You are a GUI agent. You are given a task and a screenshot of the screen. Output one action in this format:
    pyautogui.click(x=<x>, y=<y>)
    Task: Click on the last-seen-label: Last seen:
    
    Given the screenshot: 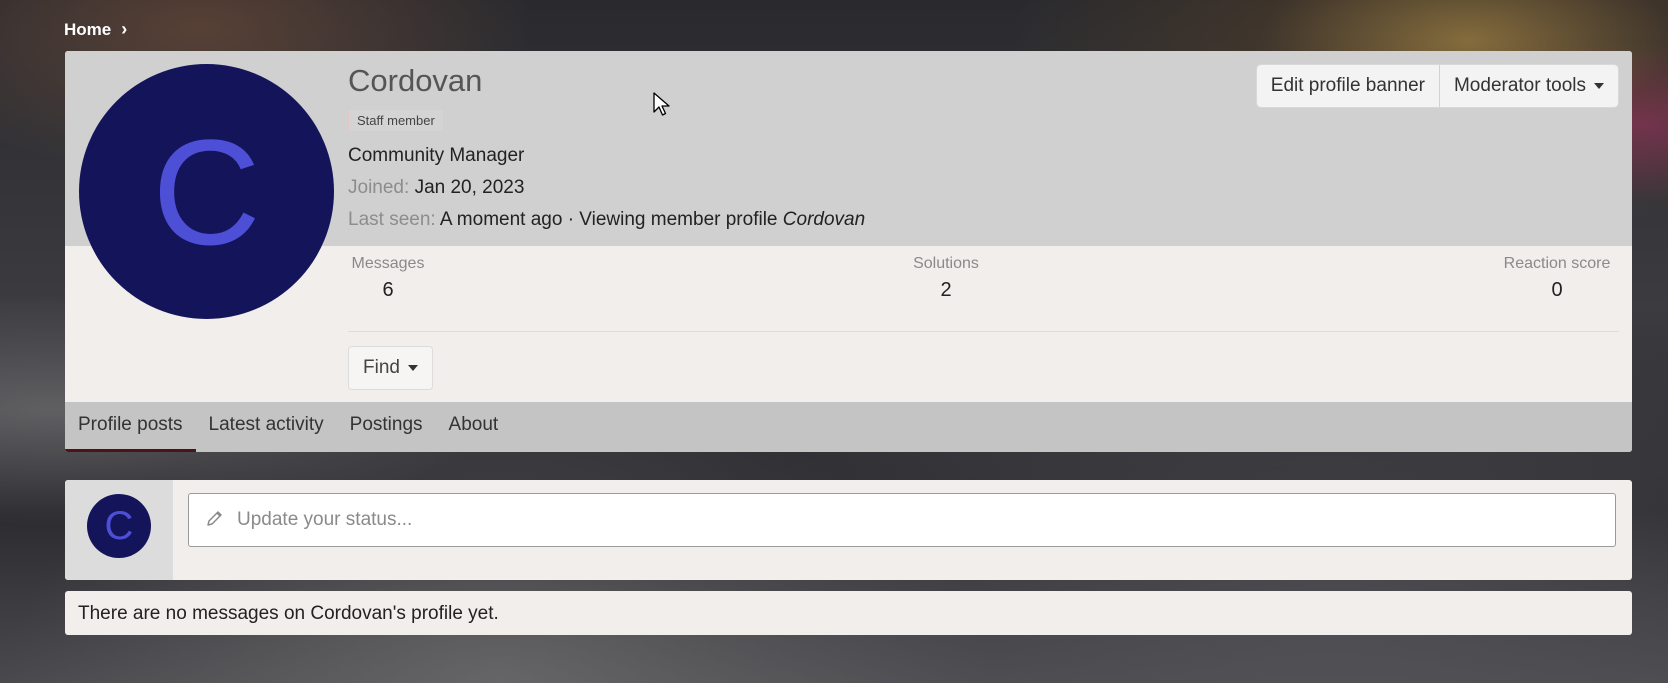 What is the action you would take?
    pyautogui.click(x=392, y=219)
    